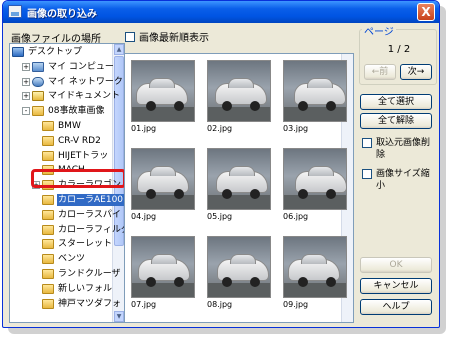 Image resolution: width=450 pixels, height=338 pixels. What do you see at coordinates (400, 180) in the screenshot?
I see `shrink-option: 画像サイズ縮小` at bounding box center [400, 180].